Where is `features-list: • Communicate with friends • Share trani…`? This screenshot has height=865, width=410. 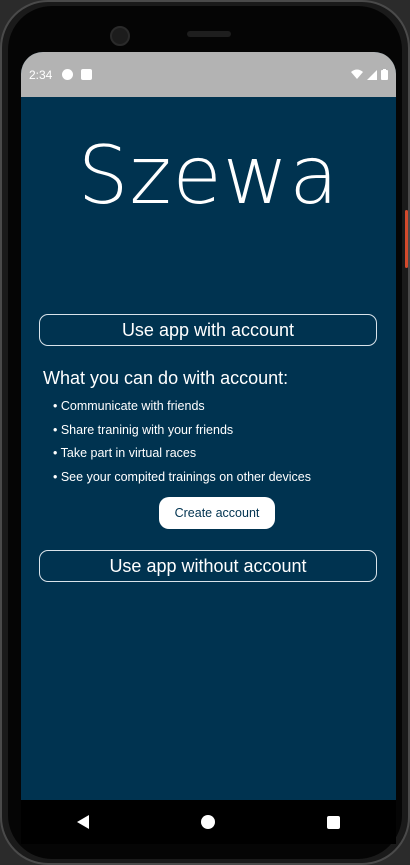 features-list: • Communicate with friends • Share trani… is located at coordinates (182, 442).